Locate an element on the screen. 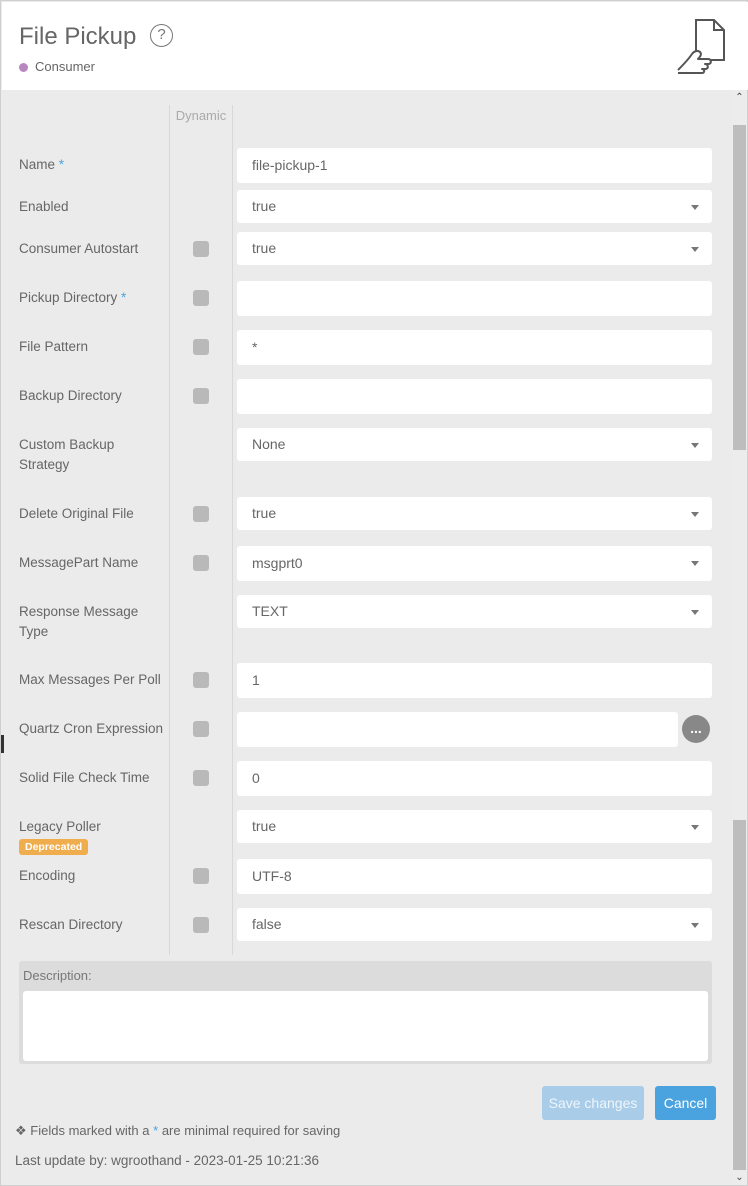 The width and height of the screenshot is (748, 1186). delete-original-file-select: true is located at coordinates (474, 513).